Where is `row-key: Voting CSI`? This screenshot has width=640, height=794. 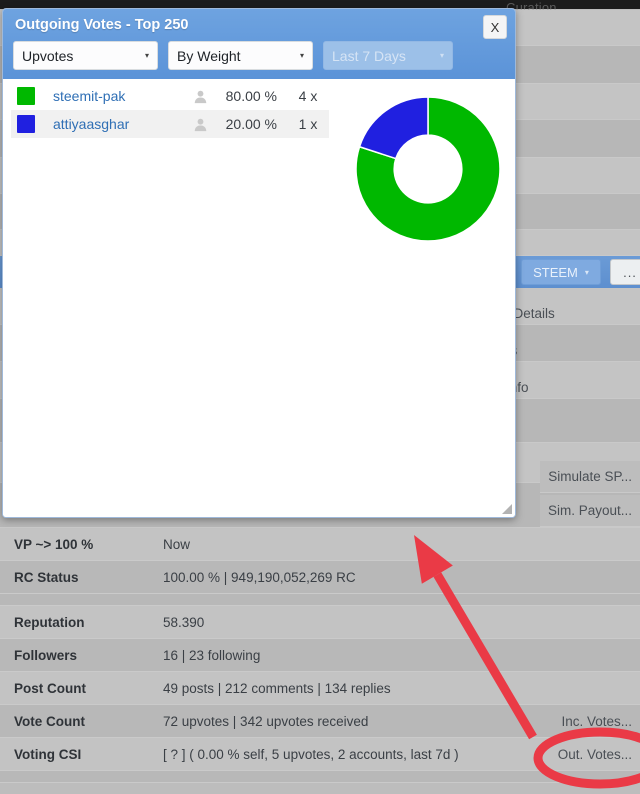
row-key: Voting CSI is located at coordinates (48, 754).